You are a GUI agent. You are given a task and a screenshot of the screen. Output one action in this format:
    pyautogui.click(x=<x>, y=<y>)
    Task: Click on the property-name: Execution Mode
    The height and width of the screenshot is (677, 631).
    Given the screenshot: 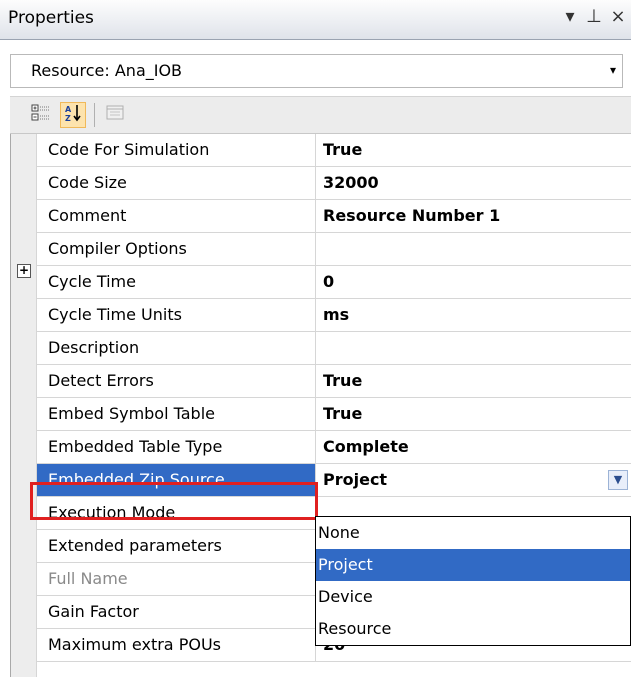 What is the action you would take?
    pyautogui.click(x=176, y=513)
    